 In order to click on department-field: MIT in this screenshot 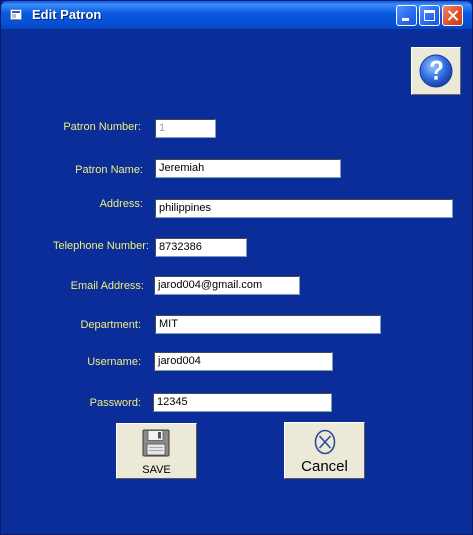, I will do `click(268, 324)`.